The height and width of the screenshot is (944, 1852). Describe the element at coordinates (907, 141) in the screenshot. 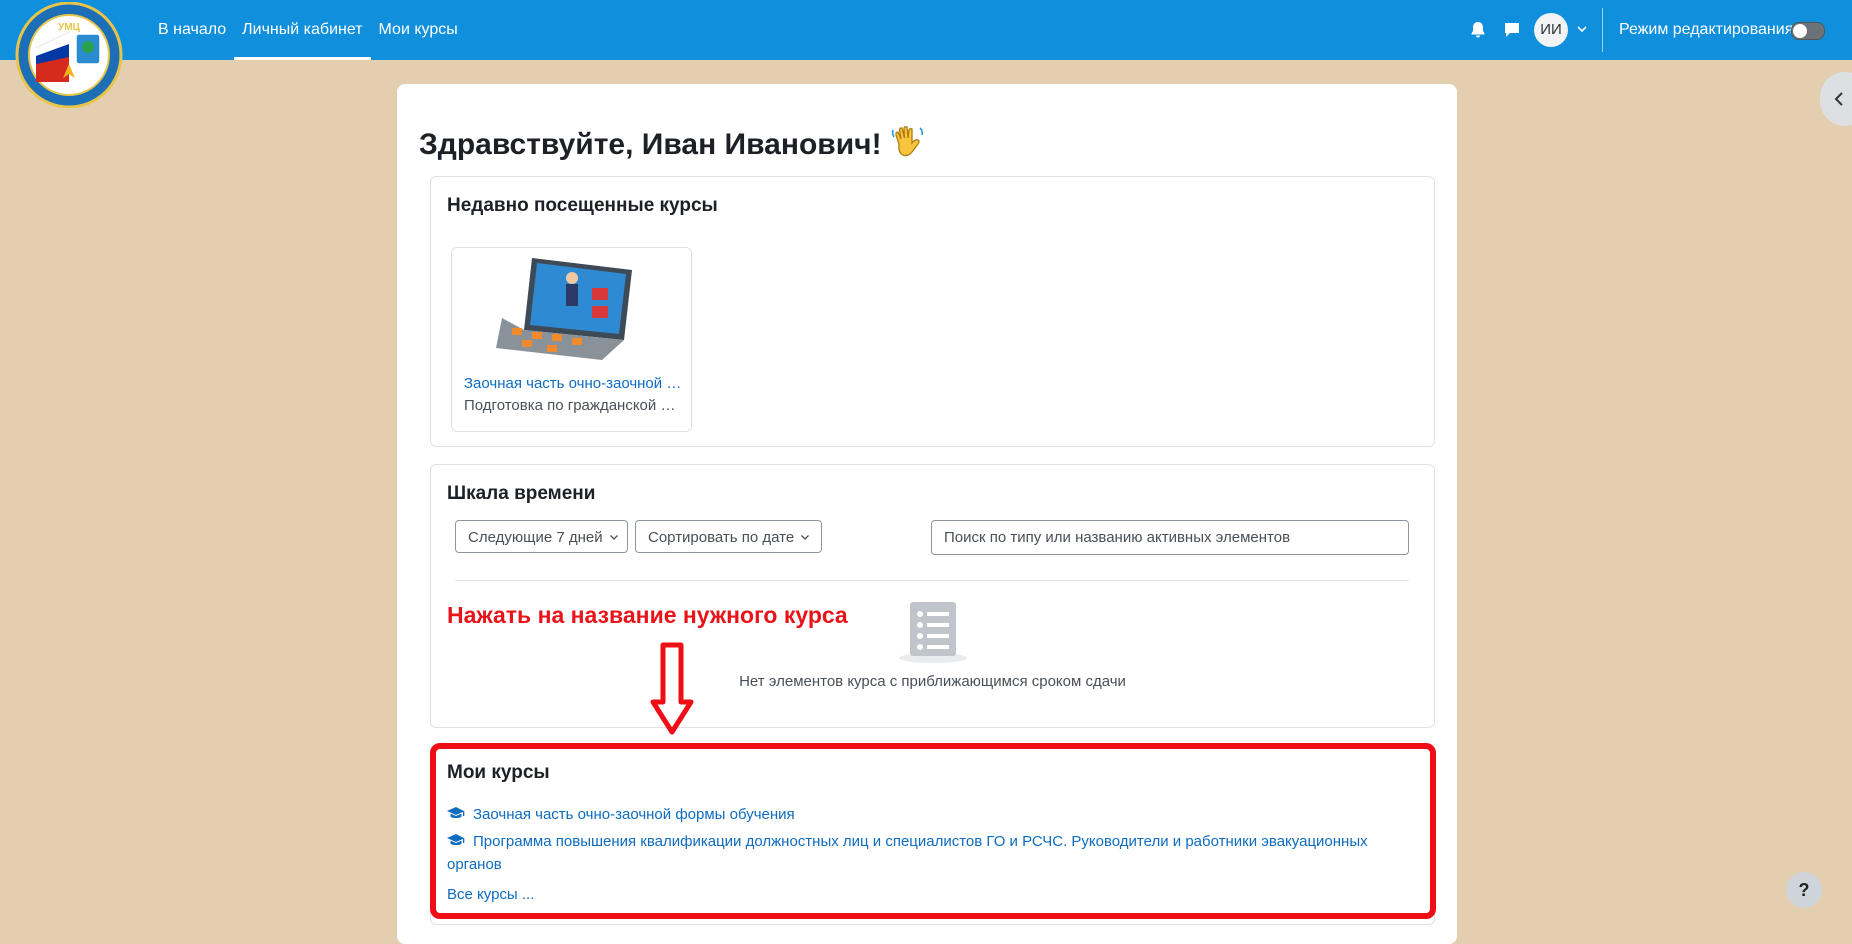

I see `waving-hand-icon` at that location.